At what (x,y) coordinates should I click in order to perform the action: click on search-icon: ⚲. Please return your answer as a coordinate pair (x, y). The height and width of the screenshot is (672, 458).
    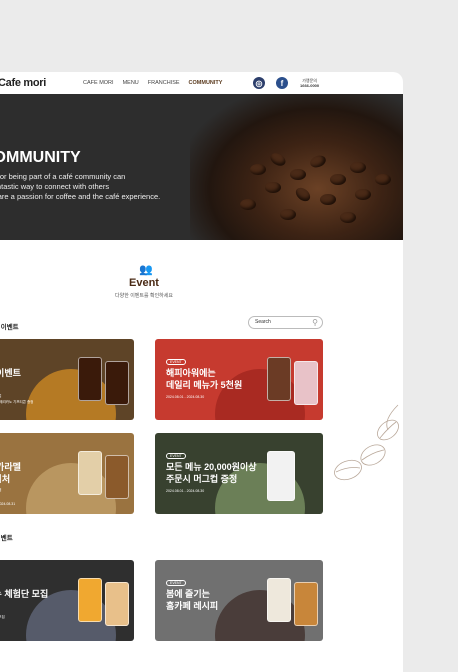
    Looking at the image, I should click on (315, 322).